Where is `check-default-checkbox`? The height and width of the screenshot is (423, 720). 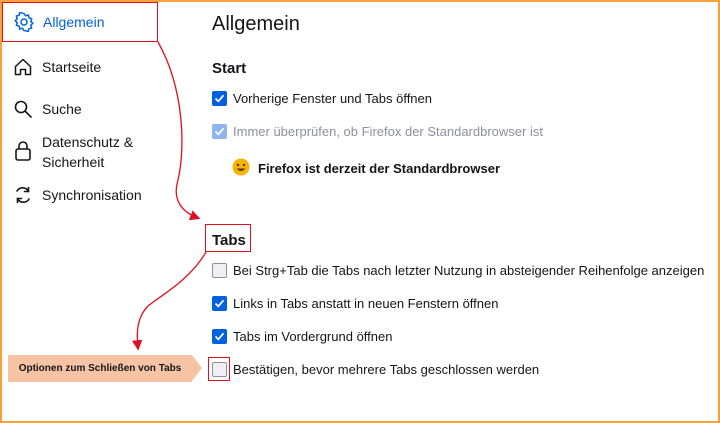 check-default-checkbox is located at coordinates (219, 131).